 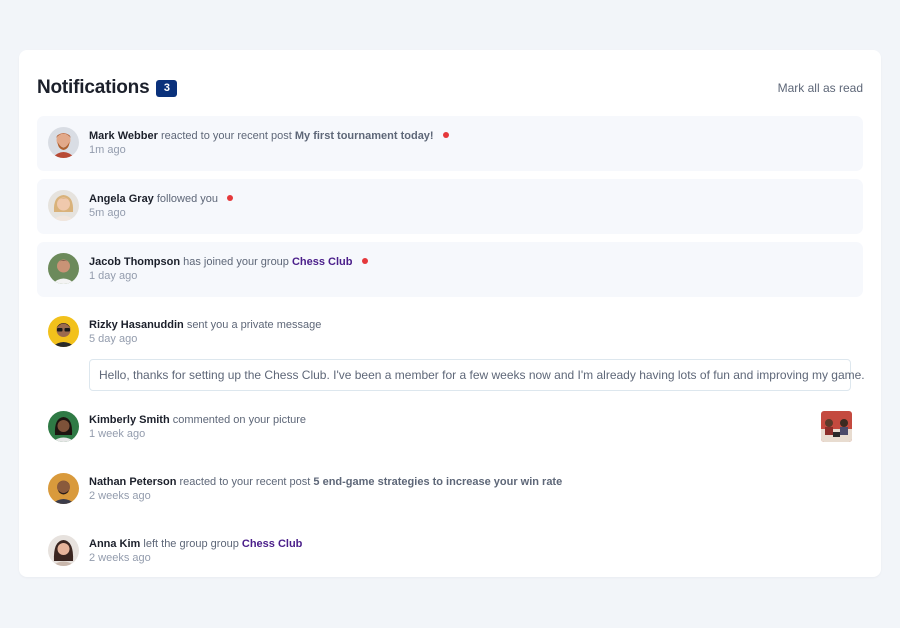 What do you see at coordinates (167, 88) in the screenshot?
I see `unread-count-badge: 3` at bounding box center [167, 88].